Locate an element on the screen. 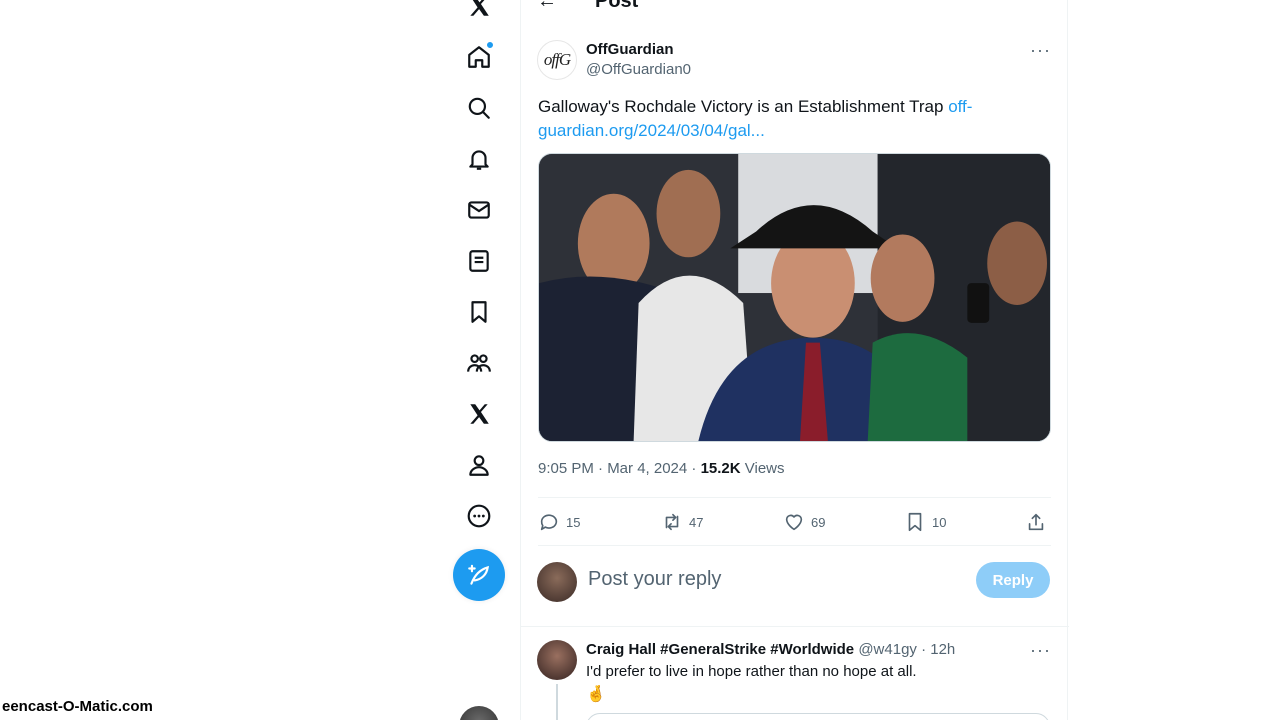 This screenshot has width=1280, height=720. comment-author-name: Craig Hall #GeneralStrike #Worldwide is located at coordinates (720, 649).